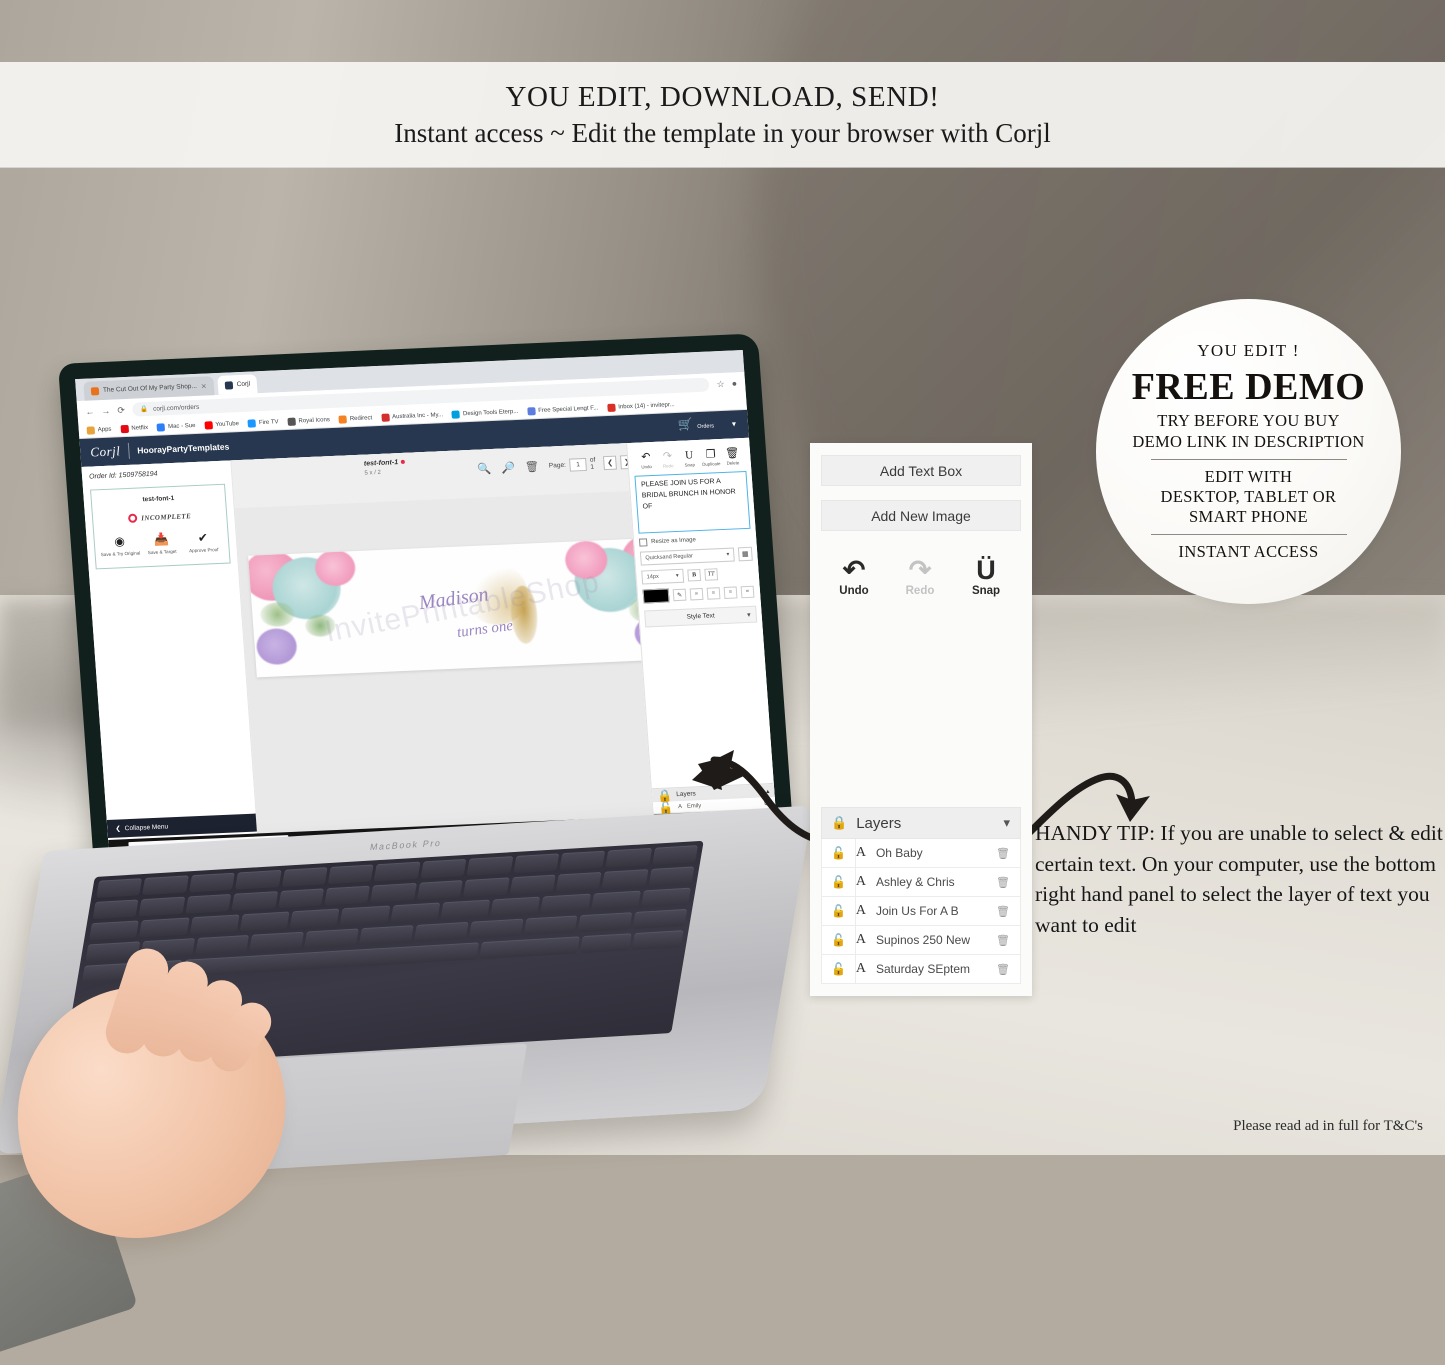  I want to click on add-new-image-button: Add New Image, so click(921, 515).